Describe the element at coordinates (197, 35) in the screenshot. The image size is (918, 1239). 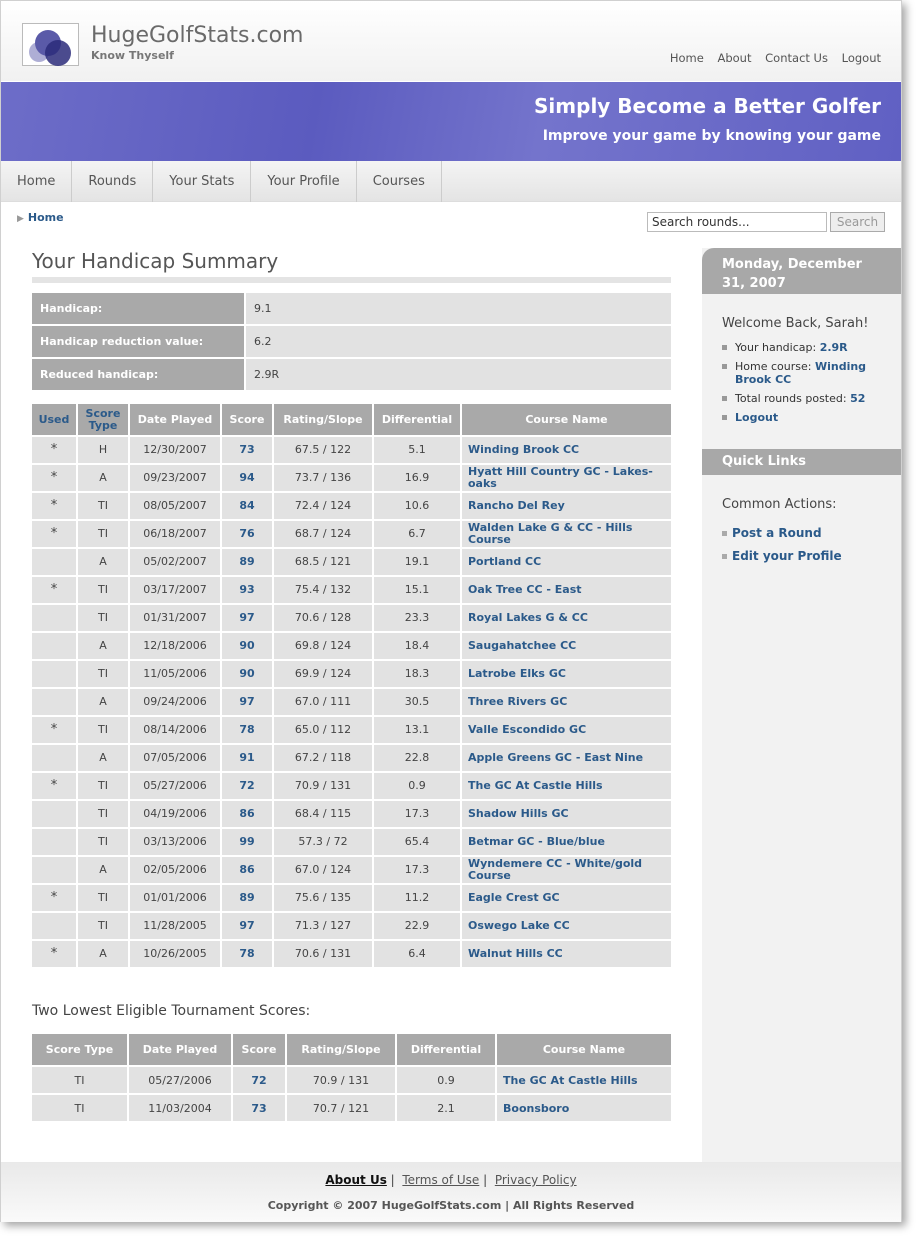
I see `site-name: HugeGolfStats.com` at that location.